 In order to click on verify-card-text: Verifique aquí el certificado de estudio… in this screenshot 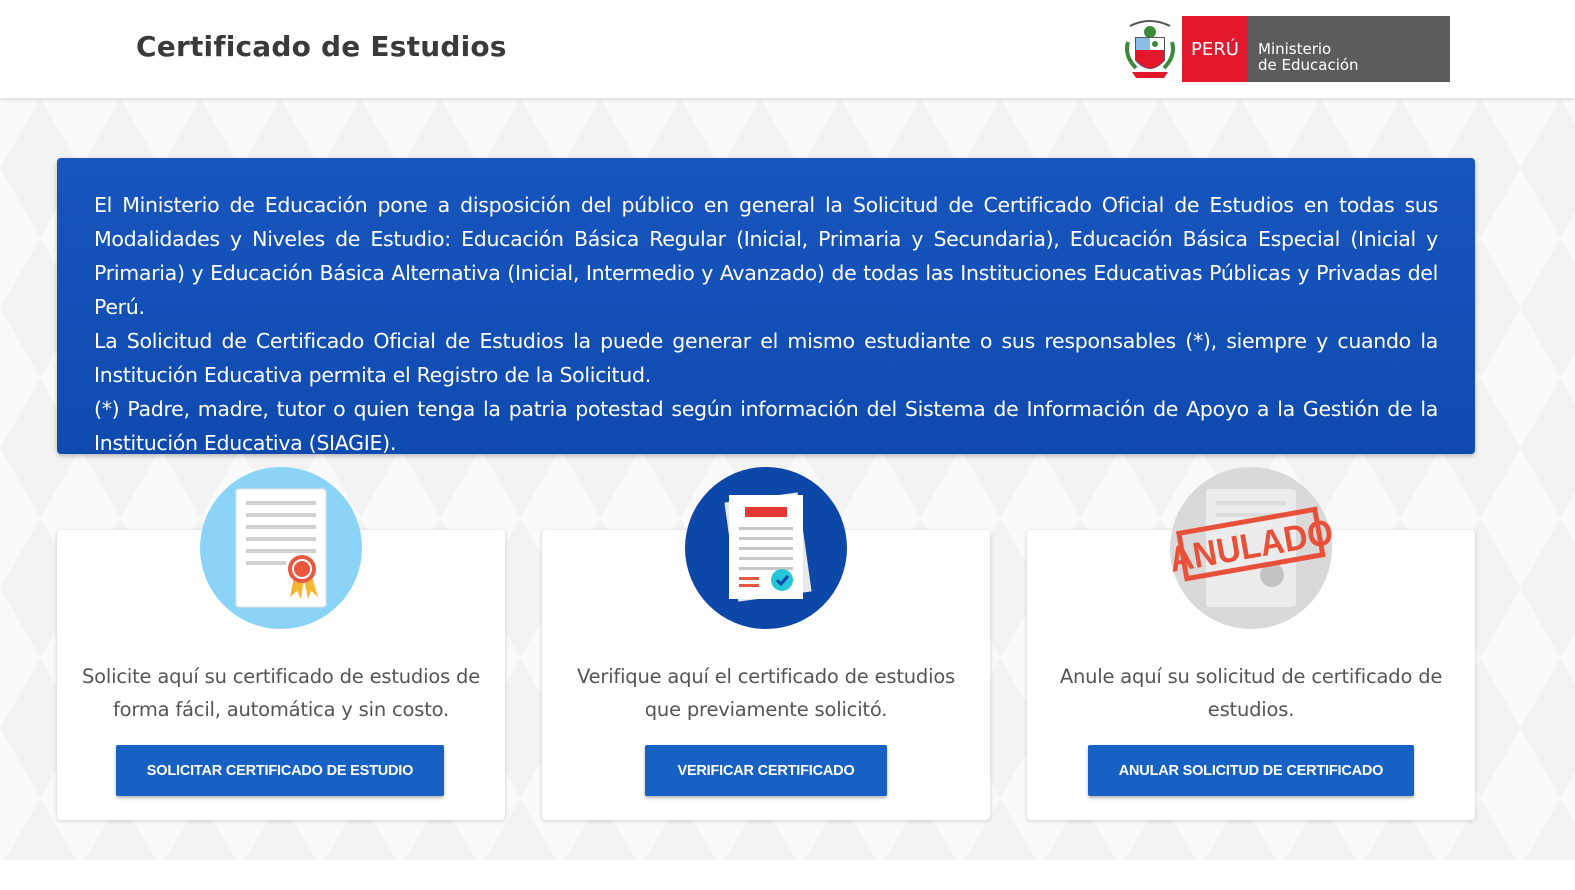, I will do `click(766, 693)`.